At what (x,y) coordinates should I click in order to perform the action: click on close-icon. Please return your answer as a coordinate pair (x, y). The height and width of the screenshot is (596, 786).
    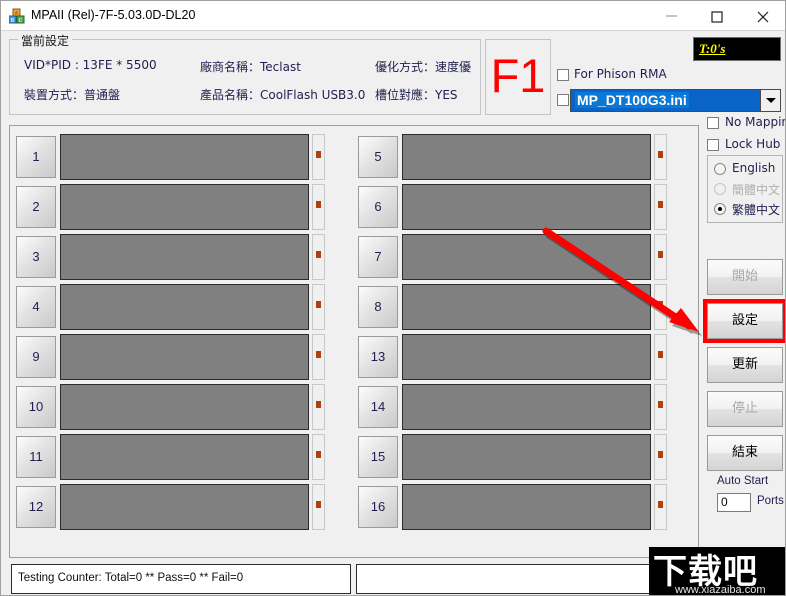
    Looking at the image, I should click on (763, 17).